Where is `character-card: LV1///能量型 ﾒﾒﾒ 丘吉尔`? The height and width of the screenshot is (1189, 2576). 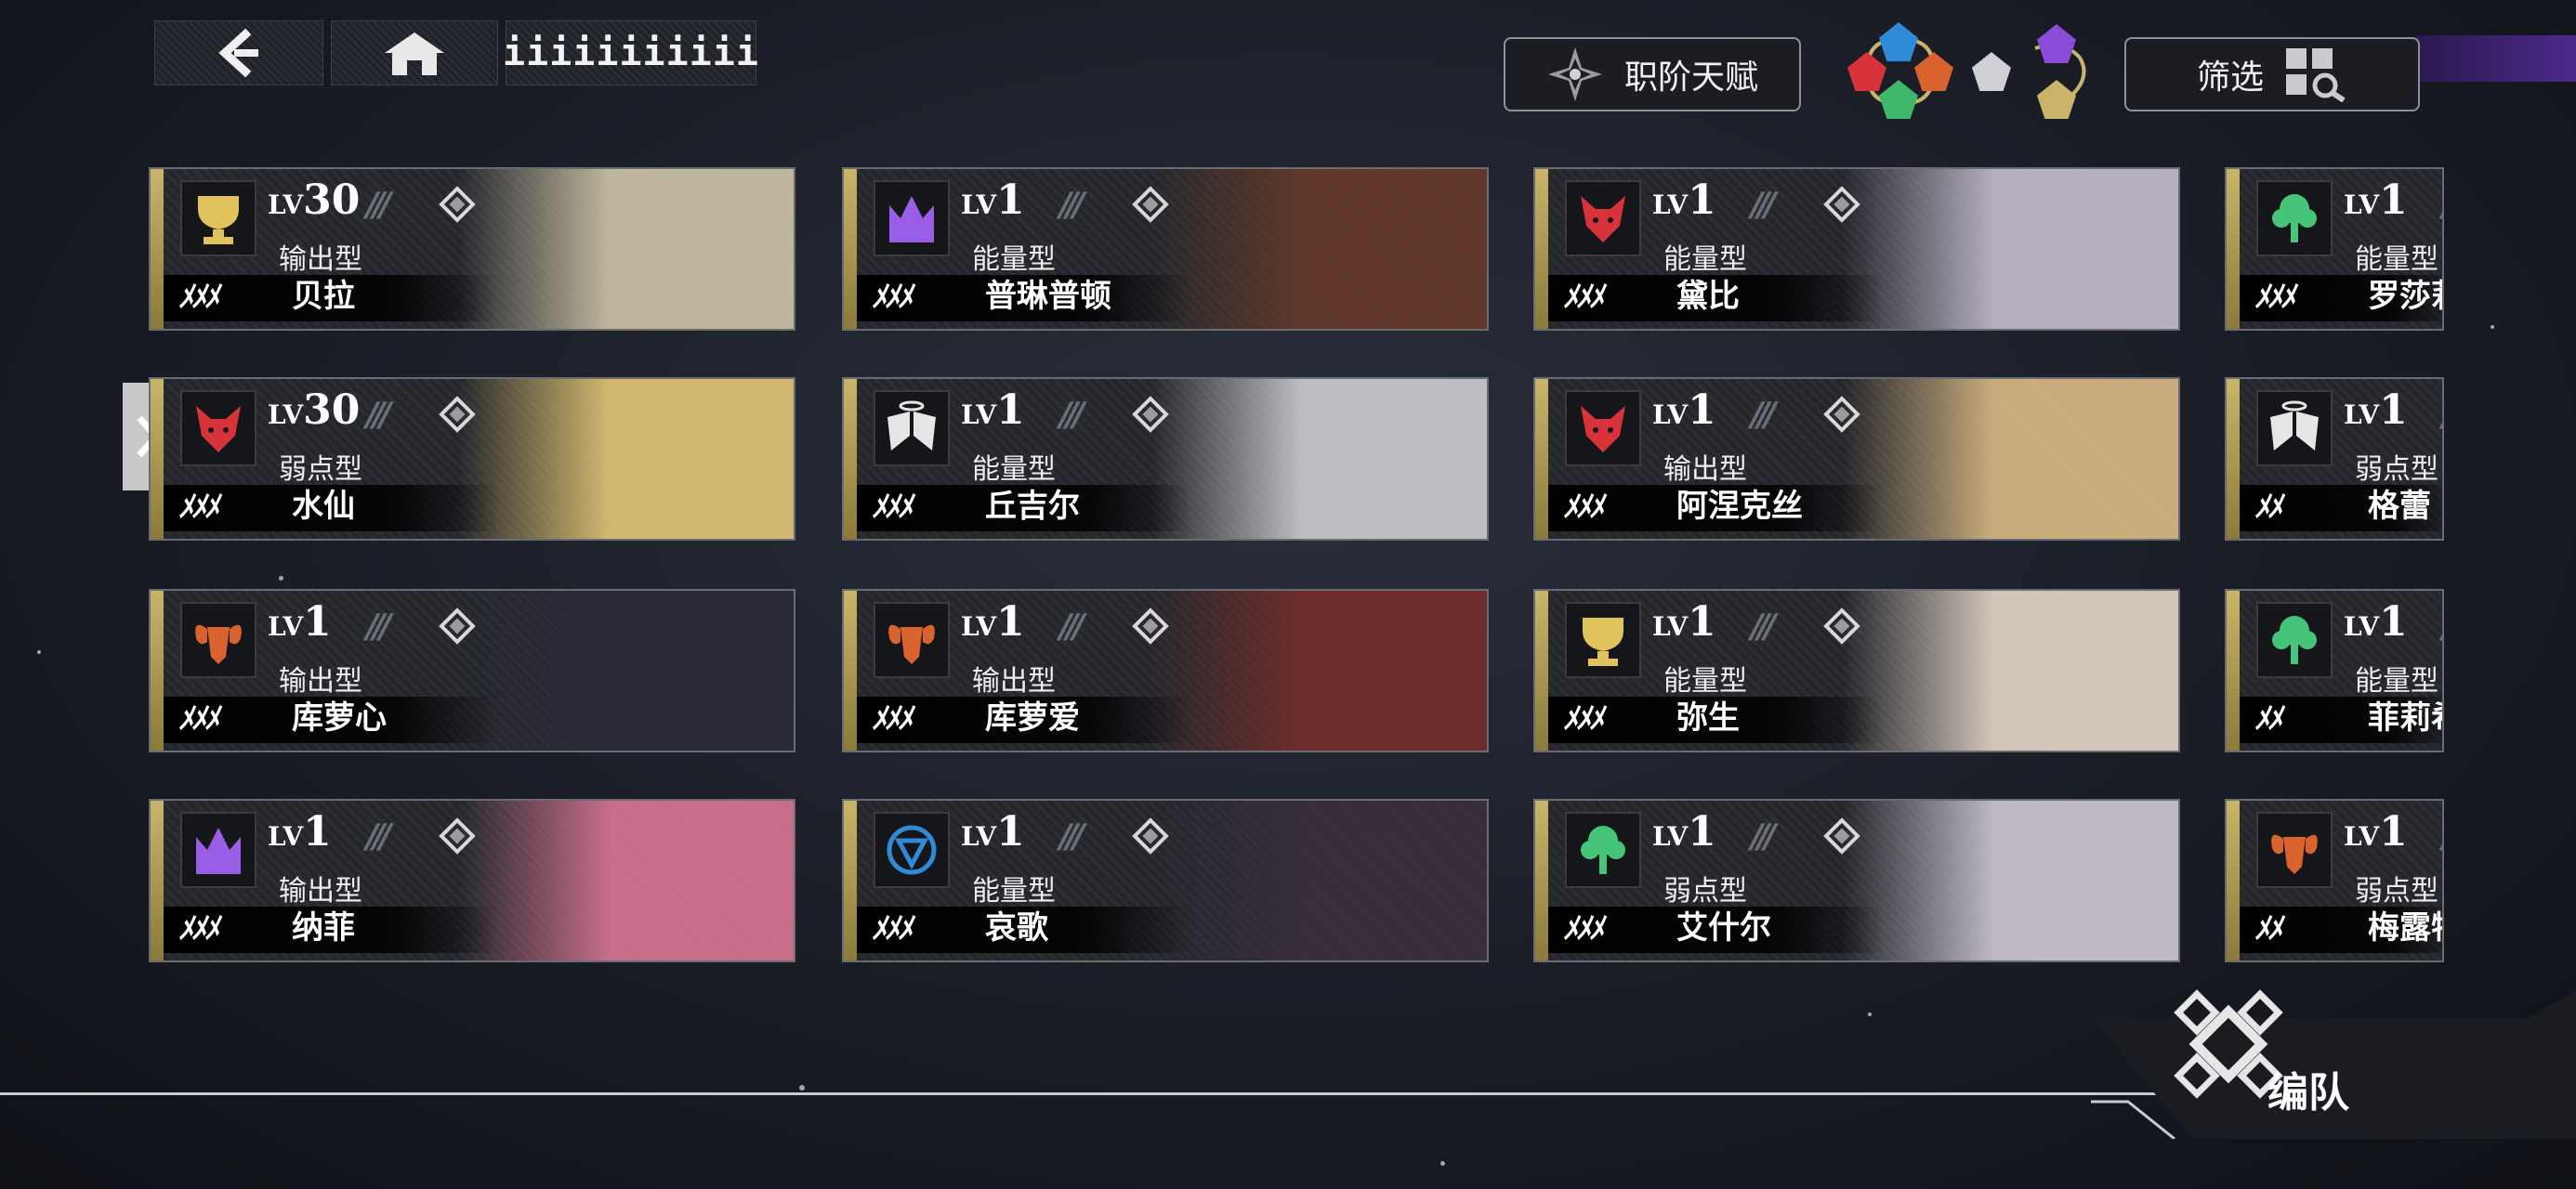 character-card: LV1///能量型 ﾒﾒﾒ 丘吉尔 is located at coordinates (1165, 459).